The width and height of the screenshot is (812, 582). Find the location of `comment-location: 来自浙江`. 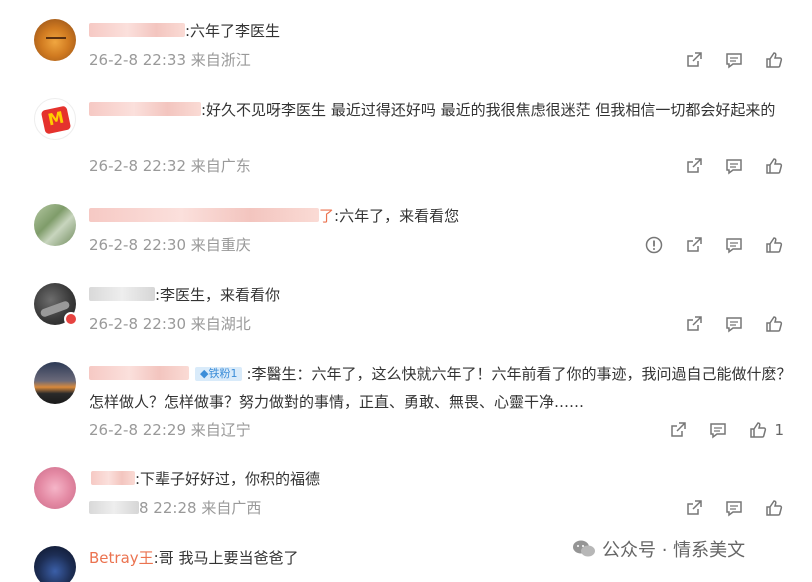

comment-location: 来自浙江 is located at coordinates (220, 60).